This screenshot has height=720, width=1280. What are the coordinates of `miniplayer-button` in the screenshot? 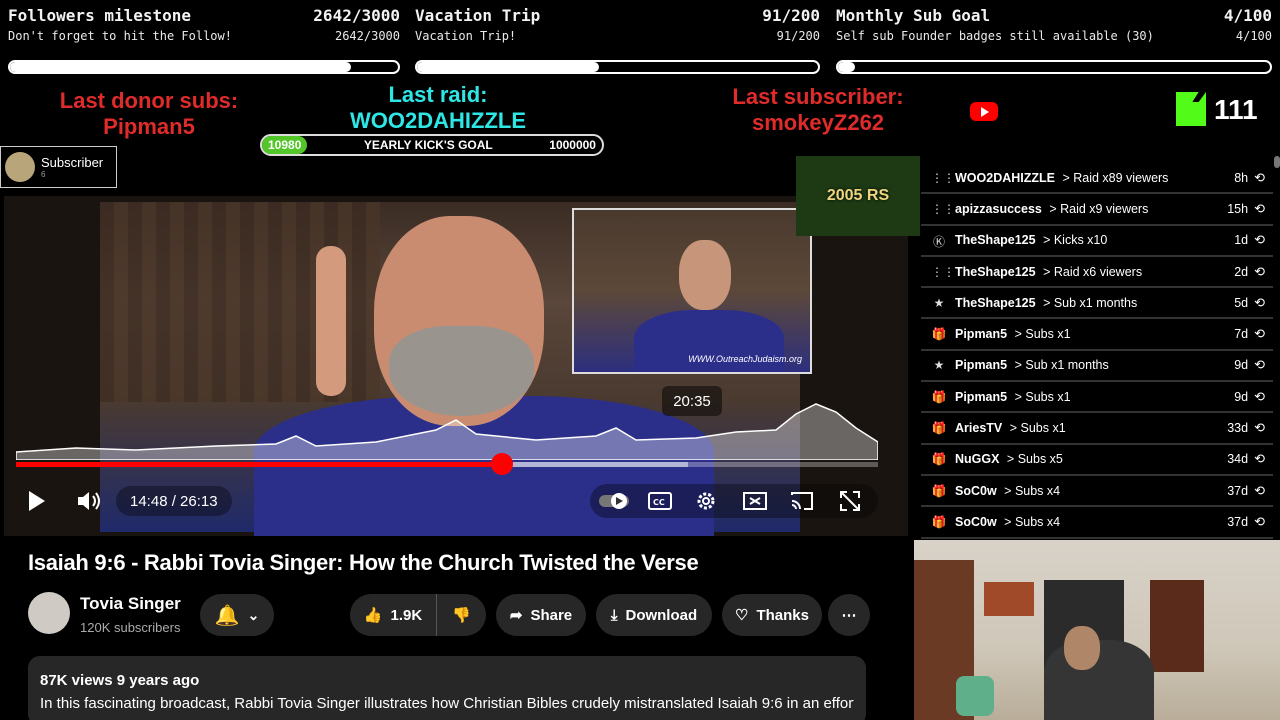 It's located at (755, 501).